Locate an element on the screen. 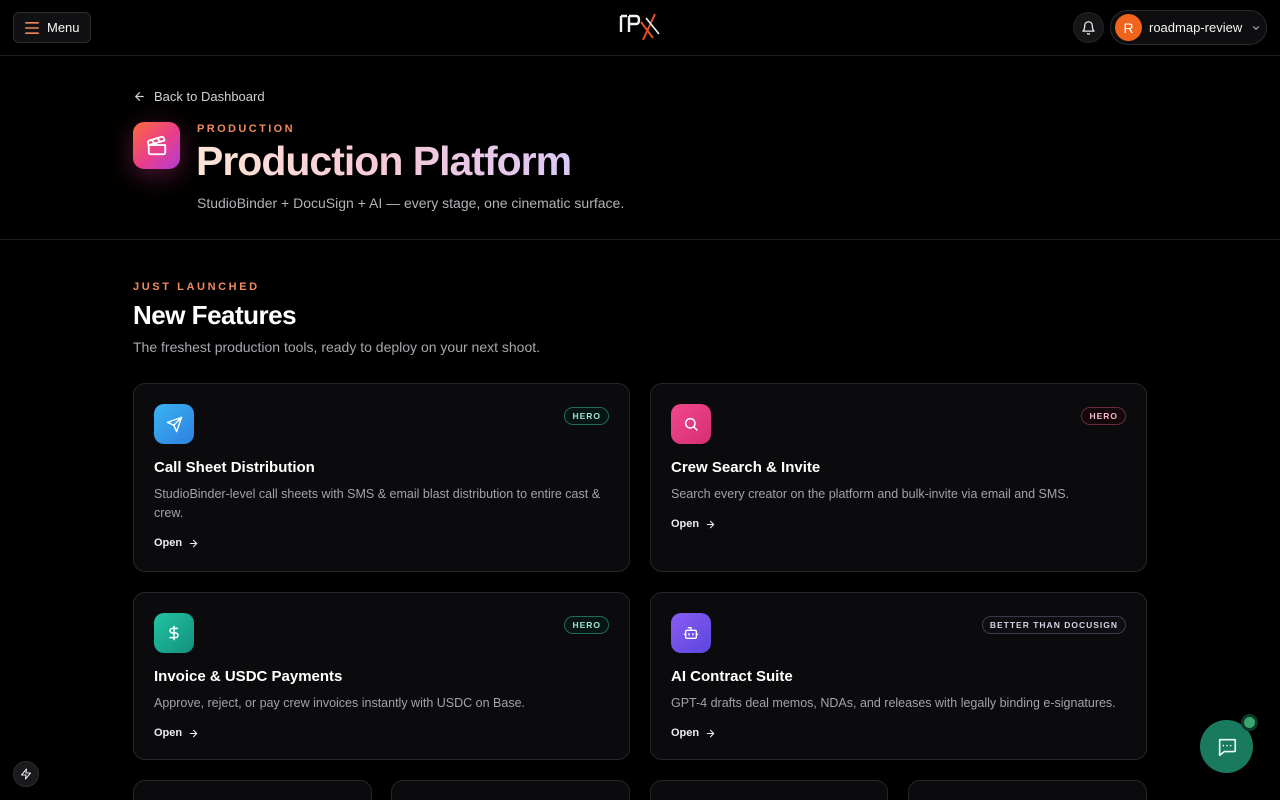 This screenshot has width=1280, height=800. top-bar: Menu R roadmap-review is located at coordinates (640, 28).